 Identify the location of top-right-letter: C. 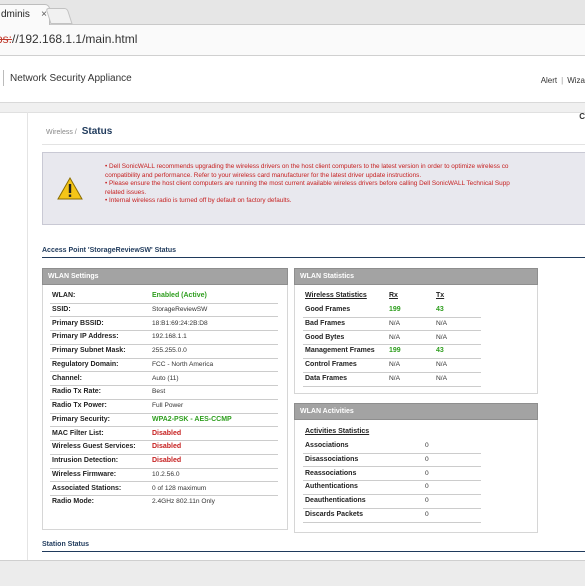
(582, 116).